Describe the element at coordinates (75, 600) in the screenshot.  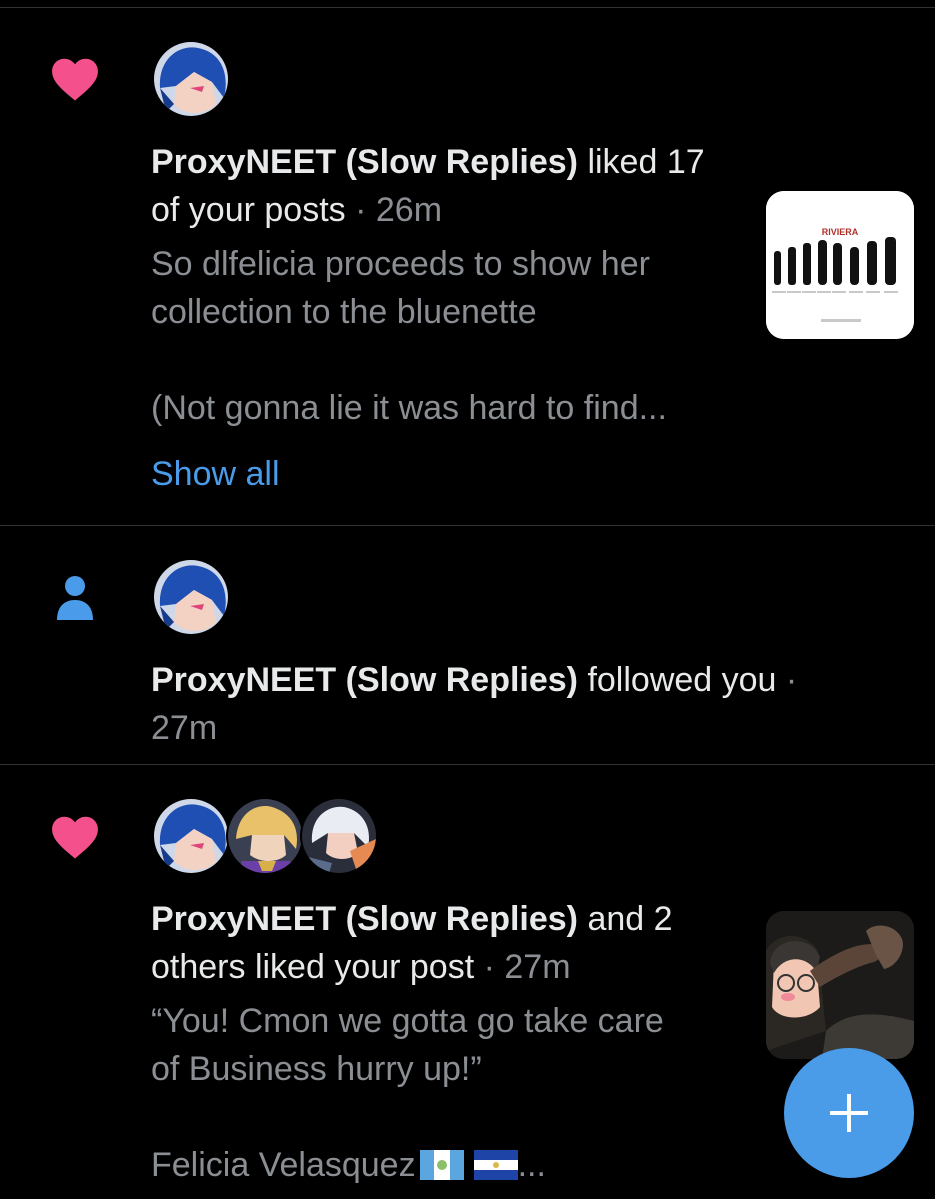
I see `person-icon` at that location.